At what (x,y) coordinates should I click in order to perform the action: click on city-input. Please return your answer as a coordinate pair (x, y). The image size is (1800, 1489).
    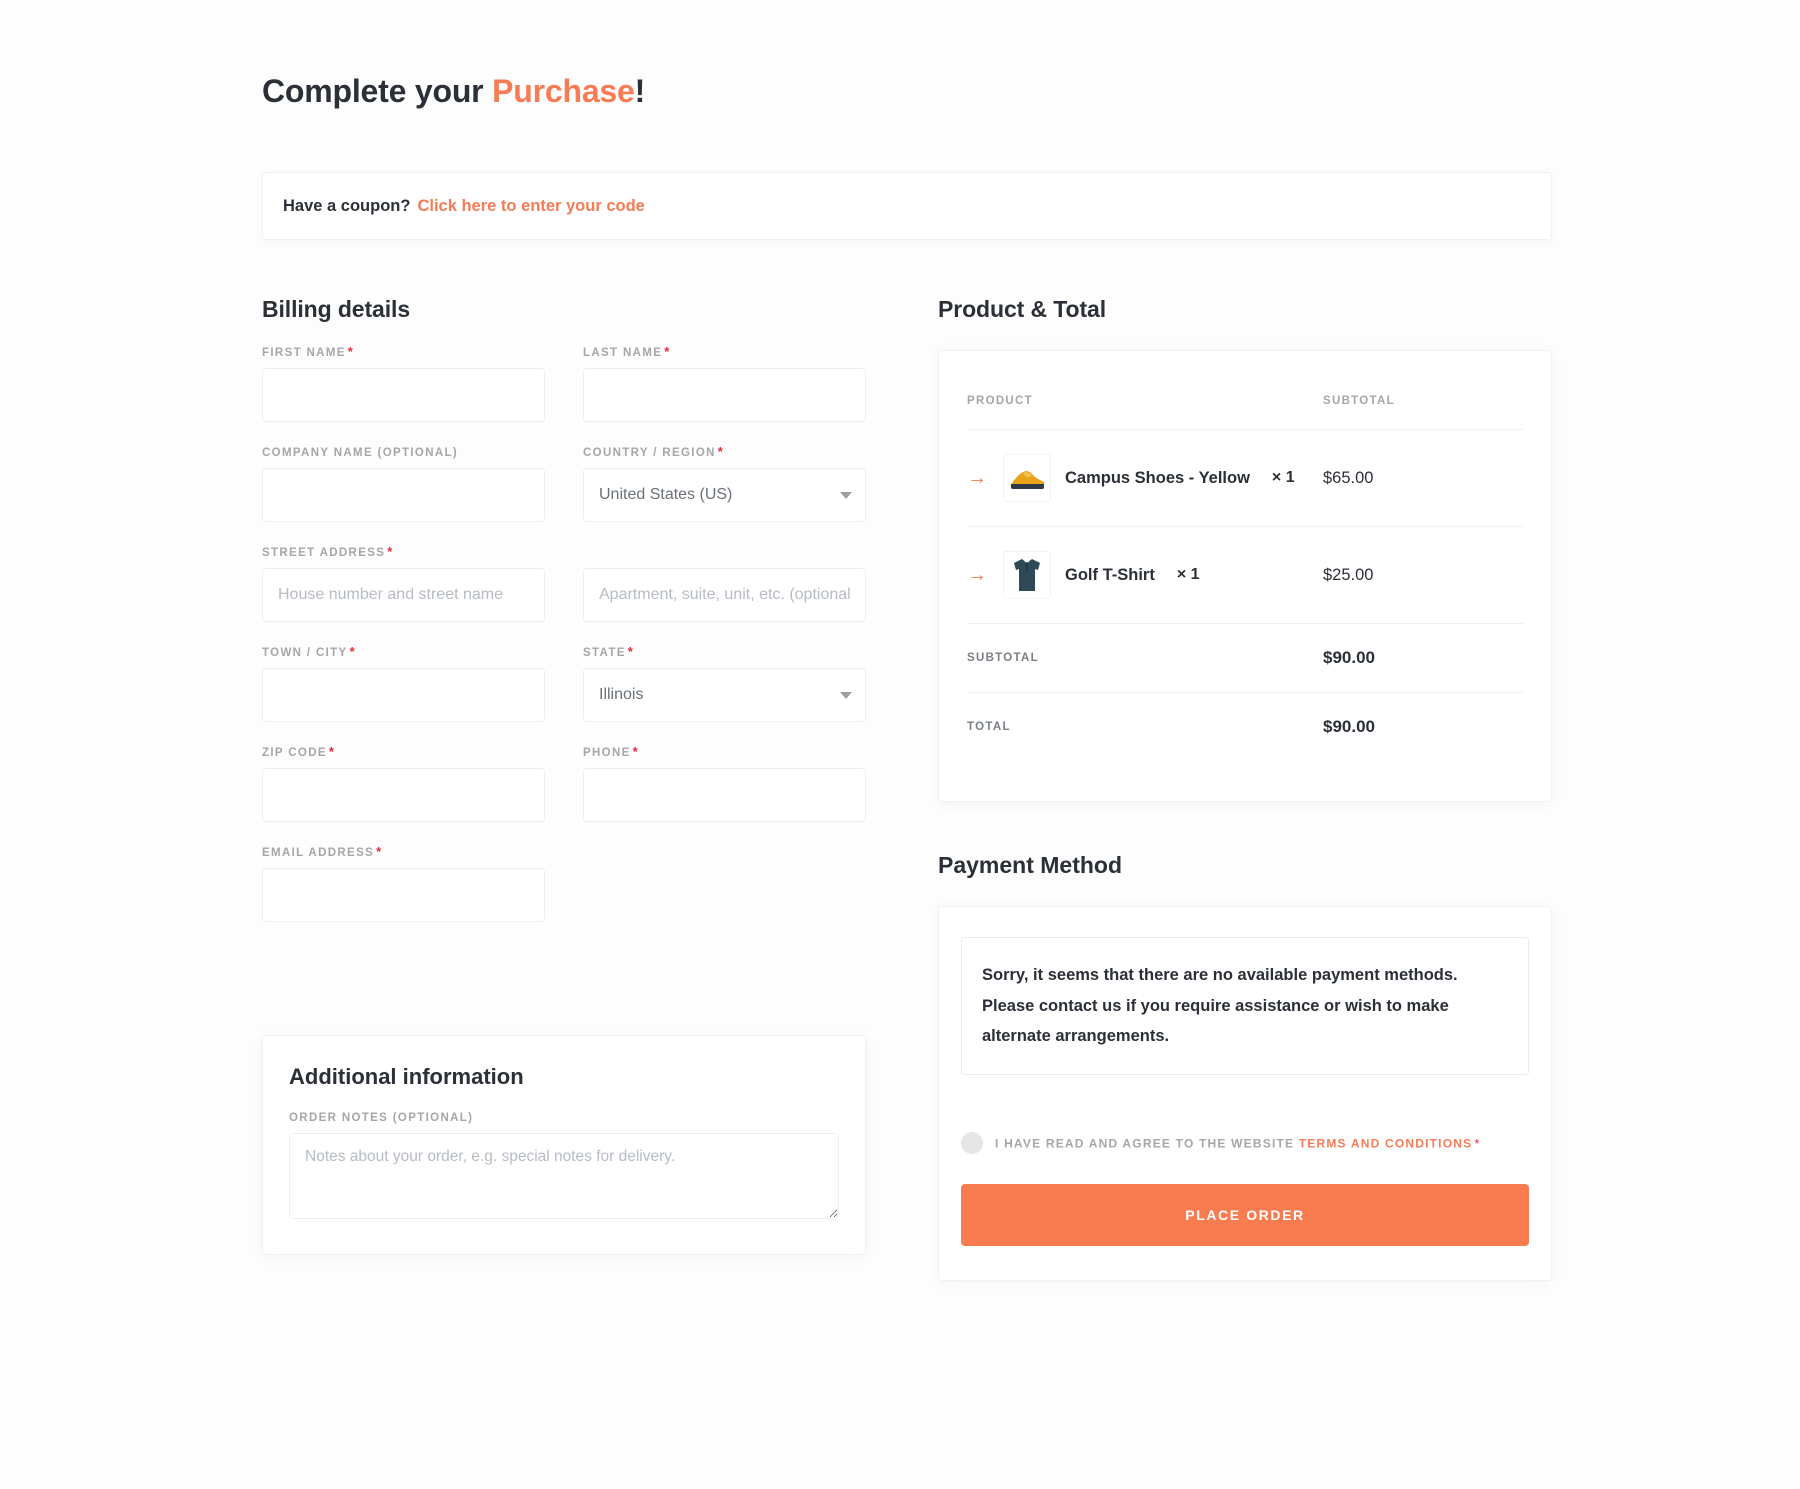
    Looking at the image, I should click on (403, 695).